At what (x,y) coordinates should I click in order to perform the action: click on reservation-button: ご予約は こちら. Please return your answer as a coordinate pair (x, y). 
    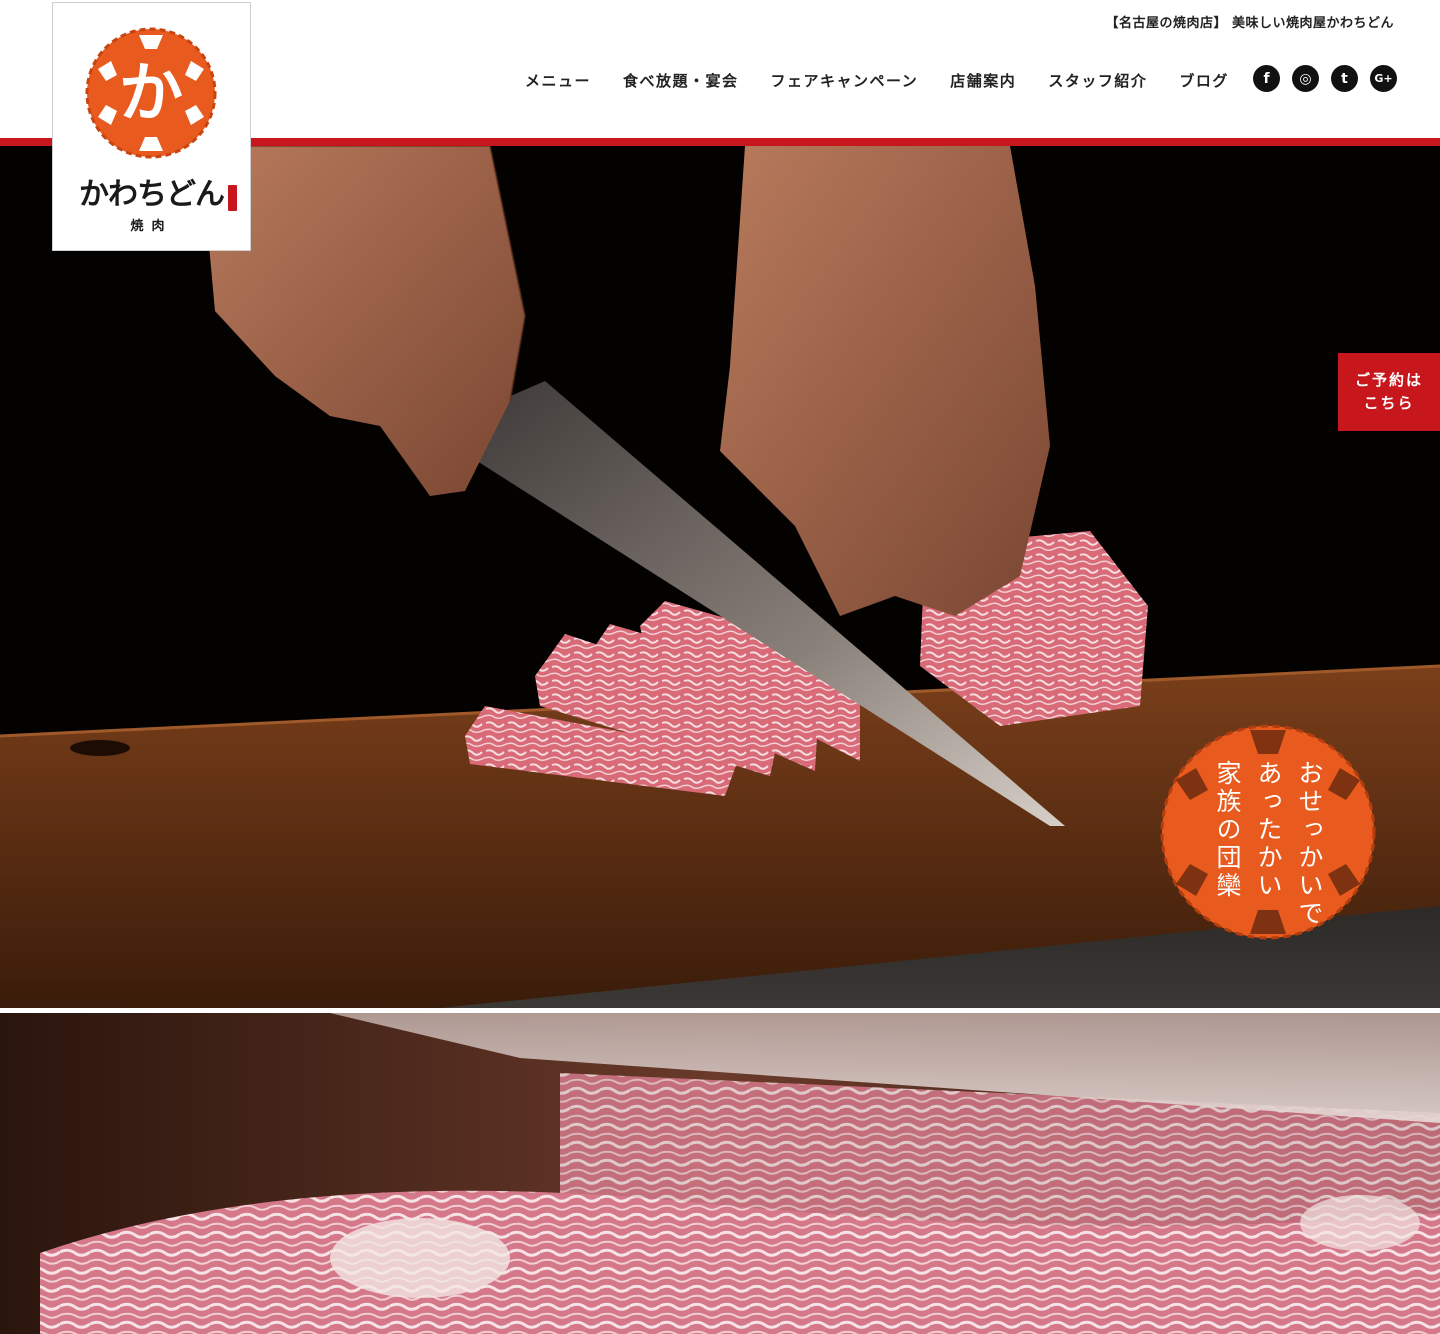
    Looking at the image, I should click on (1389, 392).